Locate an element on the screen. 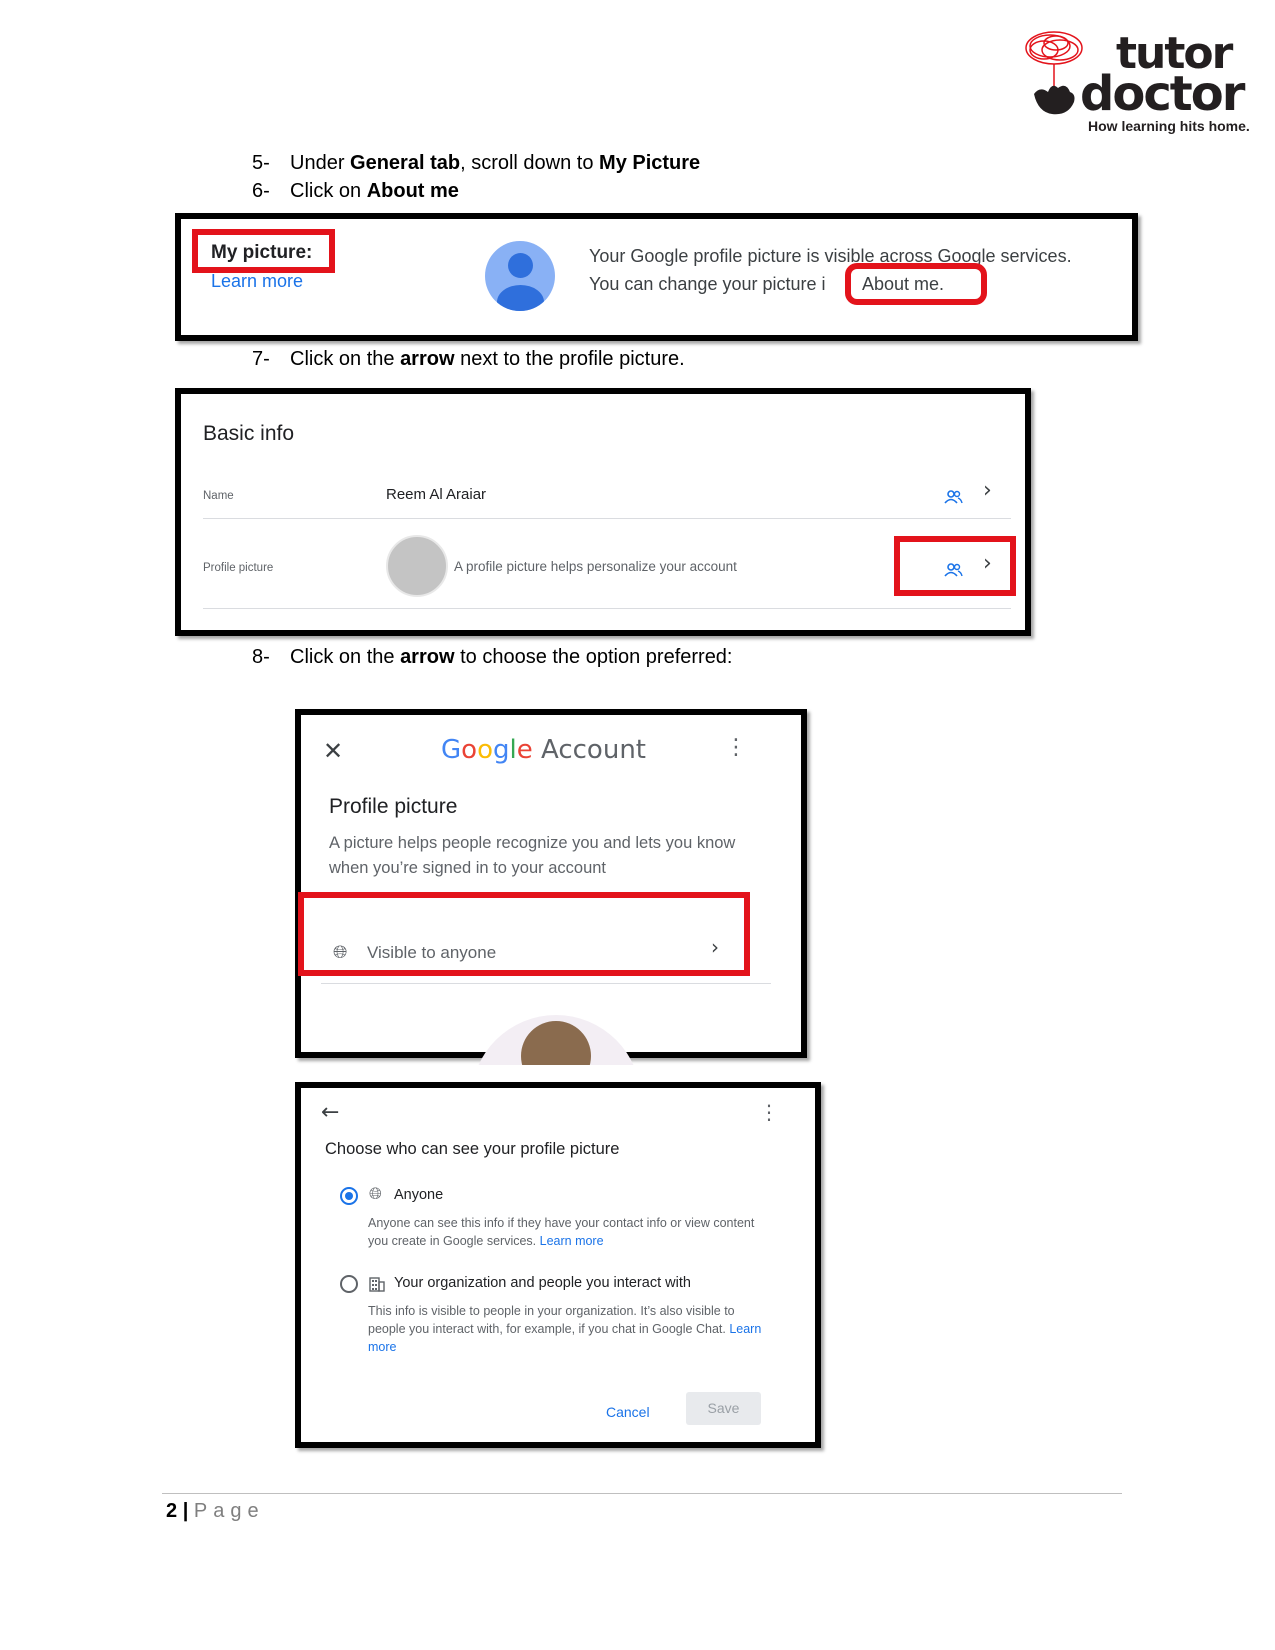 The height and width of the screenshot is (1650, 1275). profile-picture-label: Profile picture is located at coordinates (238, 568).